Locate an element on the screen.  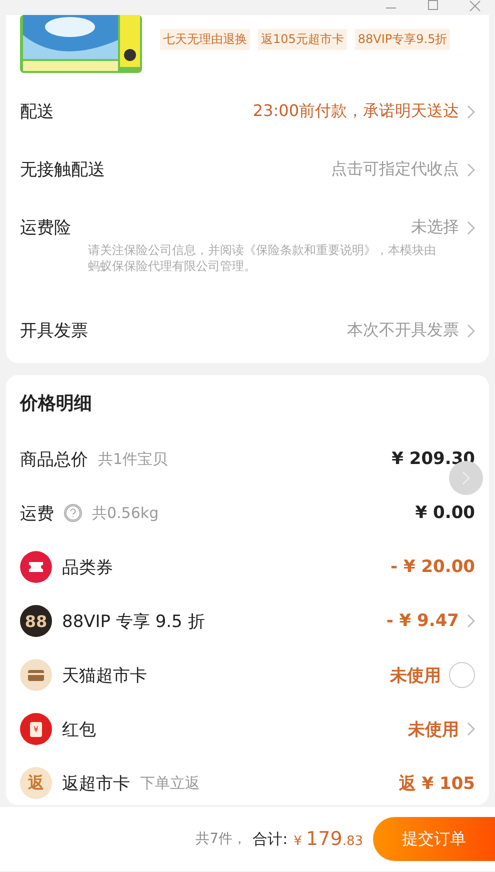
promo-tag: 返105元超市卡 is located at coordinates (302, 39).